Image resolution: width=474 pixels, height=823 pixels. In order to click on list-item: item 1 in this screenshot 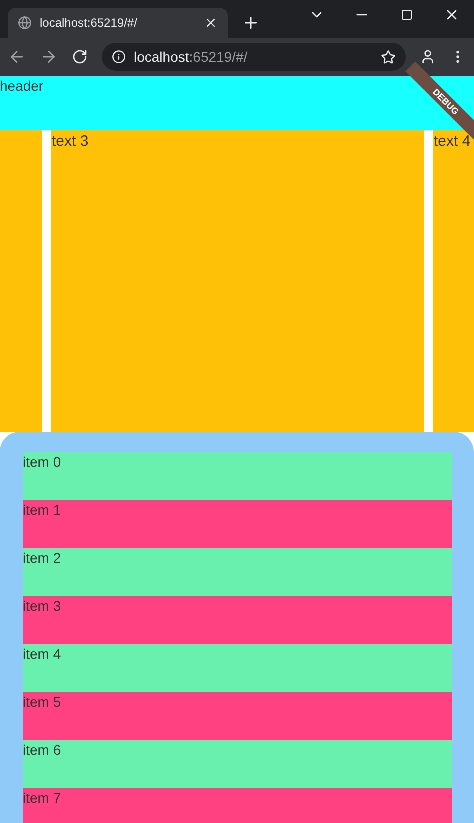, I will do `click(237, 524)`.